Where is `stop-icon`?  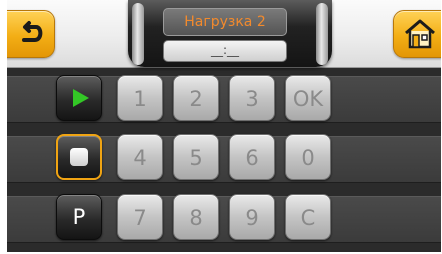 stop-icon is located at coordinates (79, 157).